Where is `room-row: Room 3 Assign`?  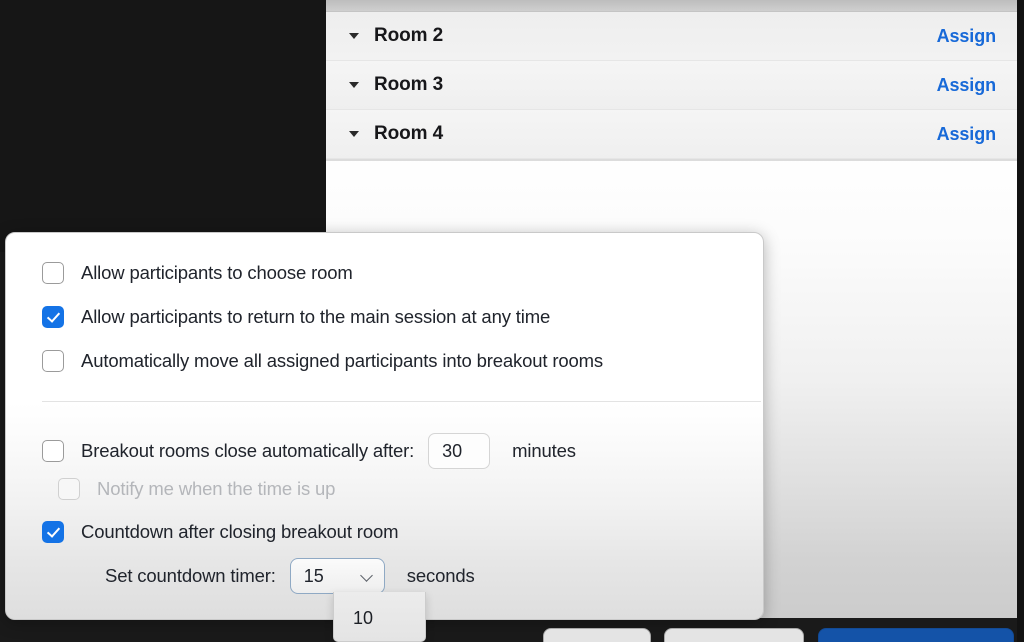
room-row: Room 3 Assign is located at coordinates (672, 85).